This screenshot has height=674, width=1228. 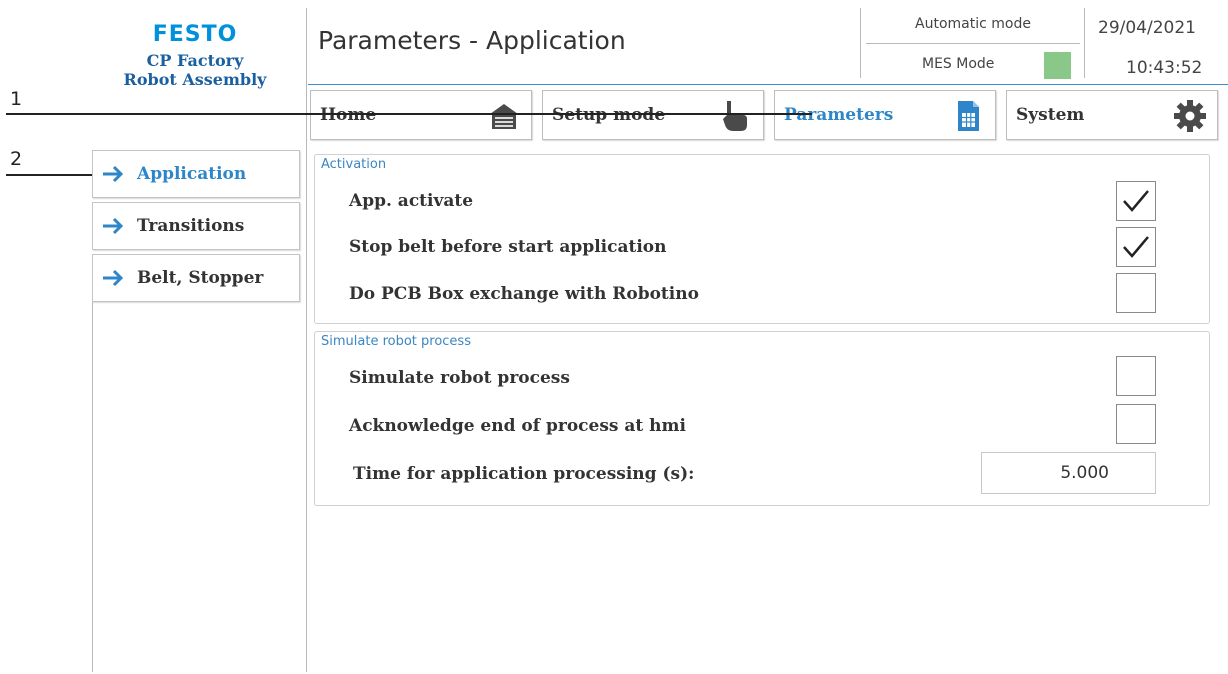 I want to click on callout-1-number: 1, so click(x=16, y=99).